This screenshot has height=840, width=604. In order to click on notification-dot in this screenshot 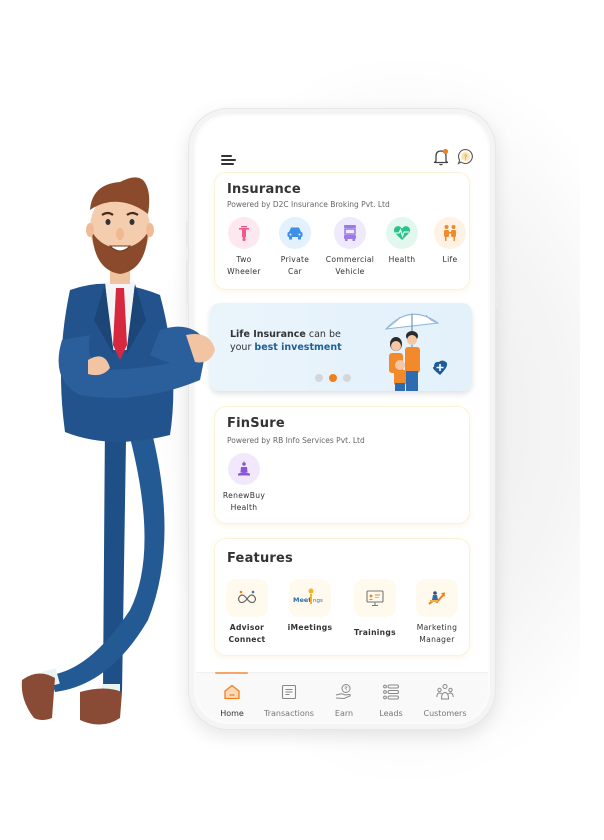, I will do `click(445, 151)`.